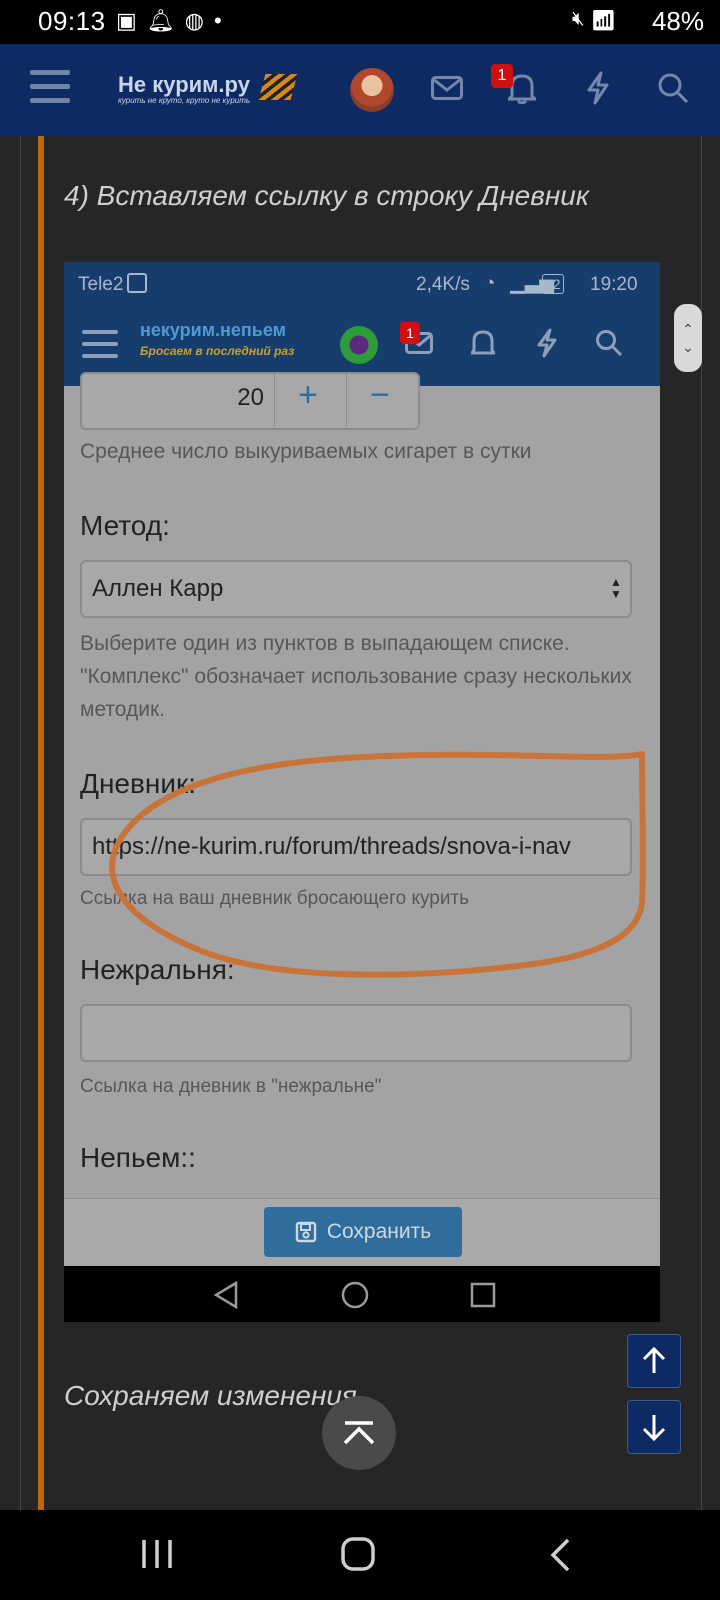 The image size is (720, 1600). I want to click on arrow-up-icon, so click(654, 1360).